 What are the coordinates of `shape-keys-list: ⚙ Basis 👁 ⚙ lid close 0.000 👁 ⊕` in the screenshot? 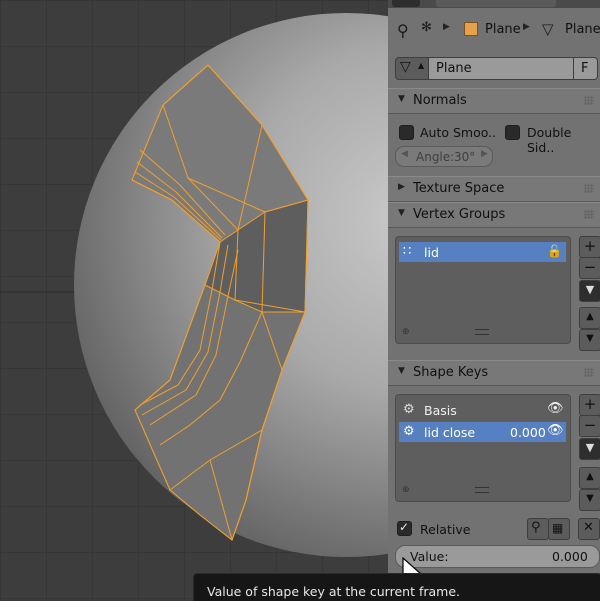 It's located at (483, 448).